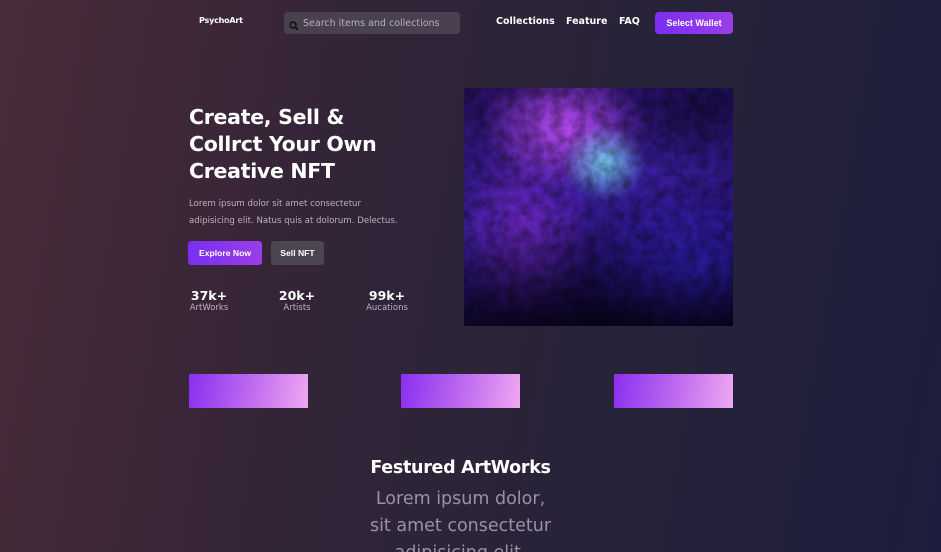 The height and width of the screenshot is (552, 941). What do you see at coordinates (525, 21) in the screenshot?
I see `nav-link-collections: Collections` at bounding box center [525, 21].